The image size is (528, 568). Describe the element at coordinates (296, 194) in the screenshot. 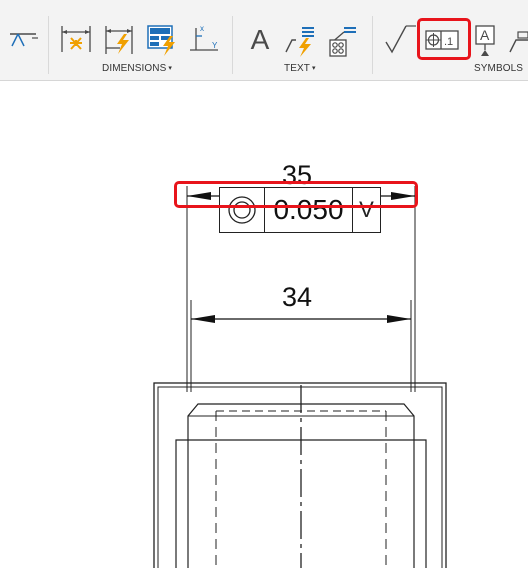

I see `highlight-dimension-line` at that location.